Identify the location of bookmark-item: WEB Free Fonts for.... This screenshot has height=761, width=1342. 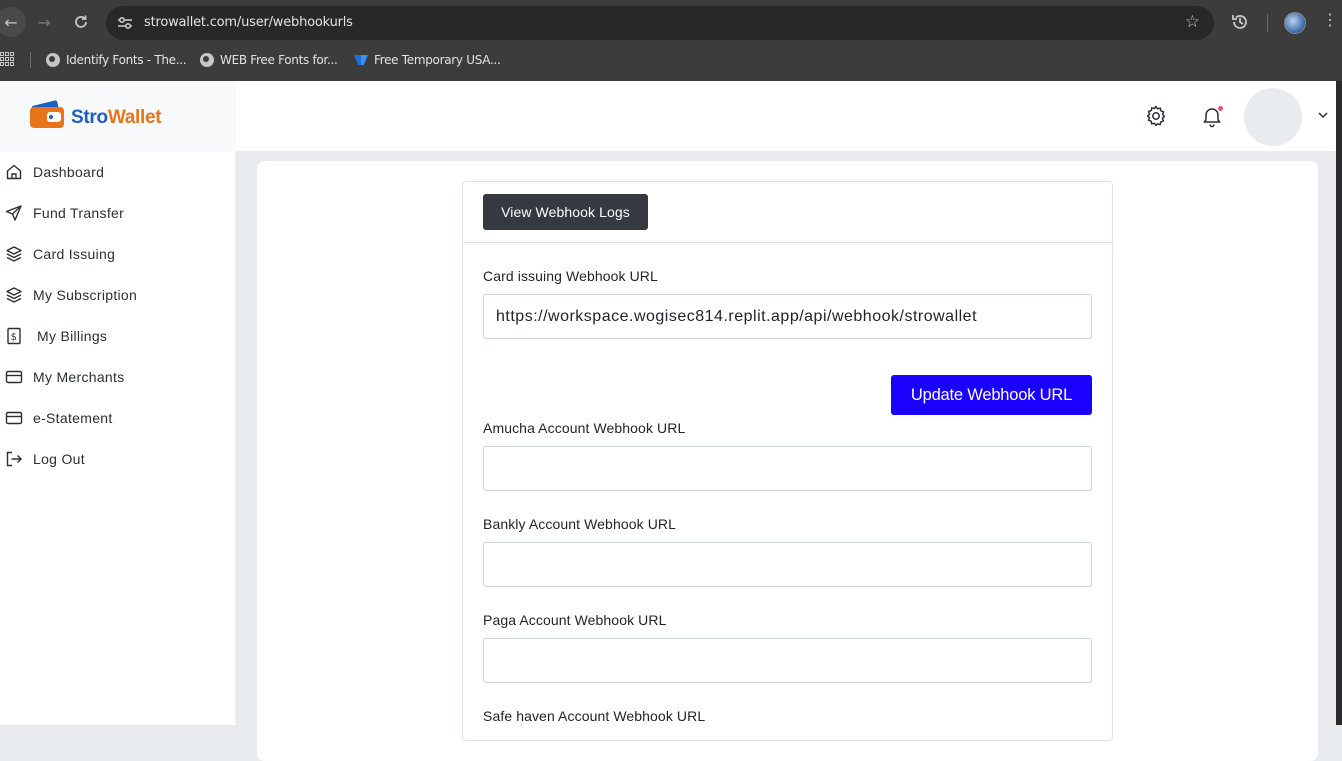
(269, 60).